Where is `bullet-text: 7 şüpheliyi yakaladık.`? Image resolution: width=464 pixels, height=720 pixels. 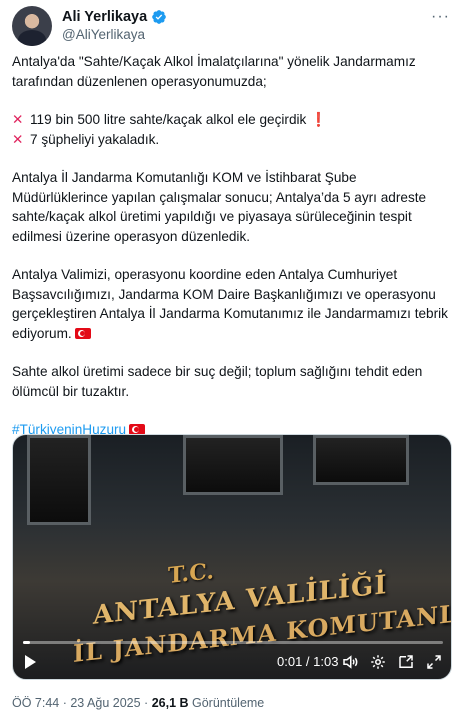 bullet-text: 7 şüpheliyi yakaladık. is located at coordinates (95, 139).